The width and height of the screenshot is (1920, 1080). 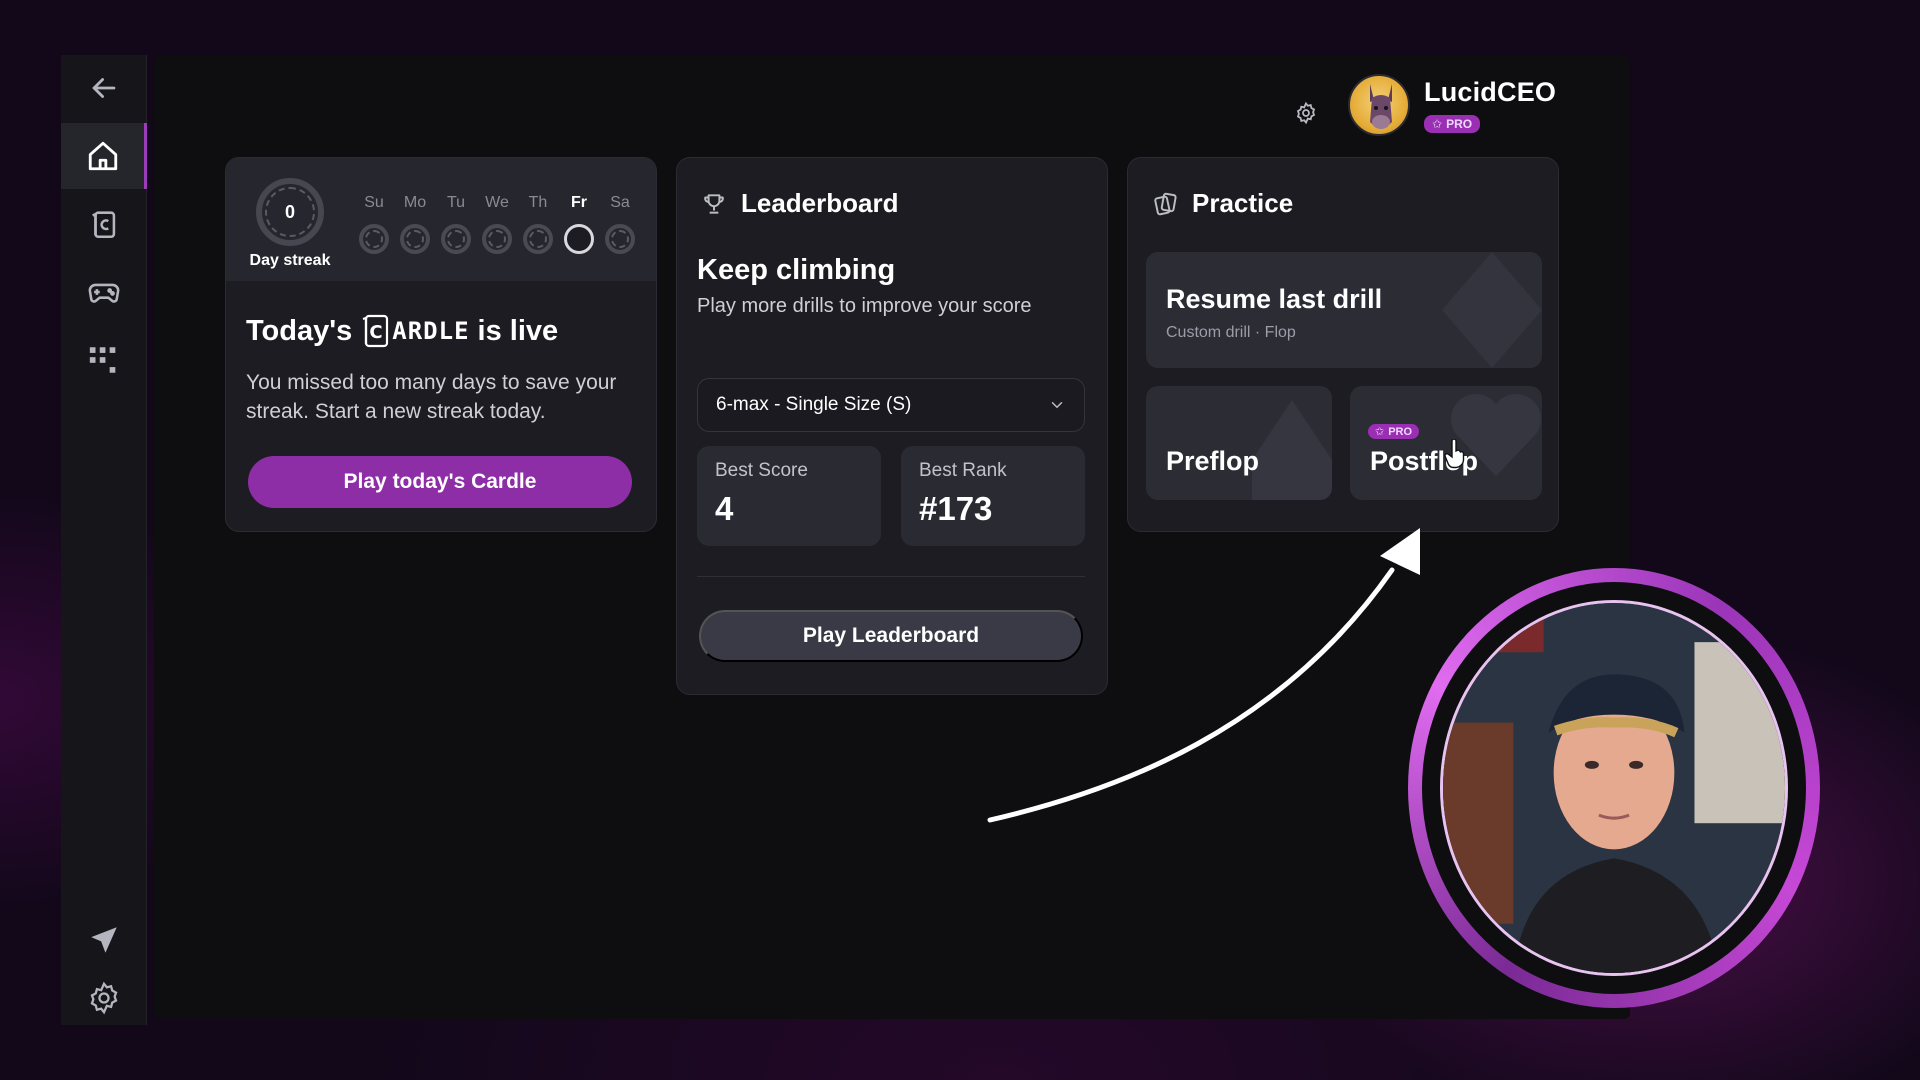 I want to click on settings-icon, so click(x=104, y=998).